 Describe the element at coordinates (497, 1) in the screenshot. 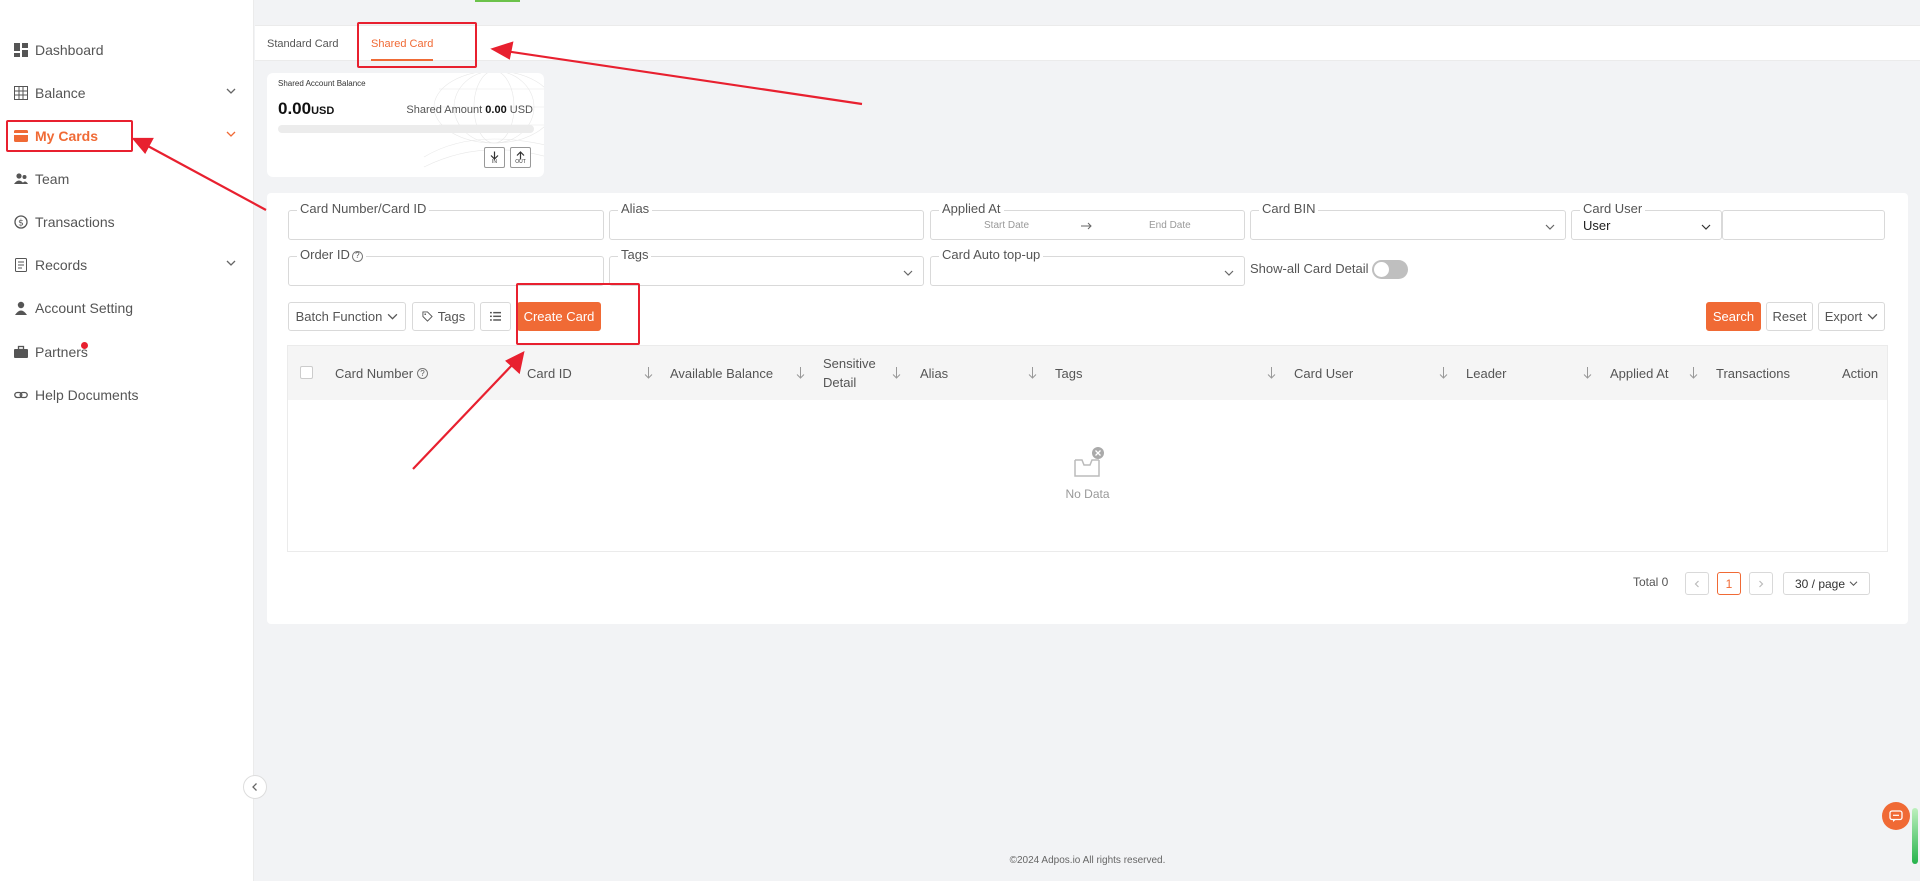

I see `top-indicator` at that location.